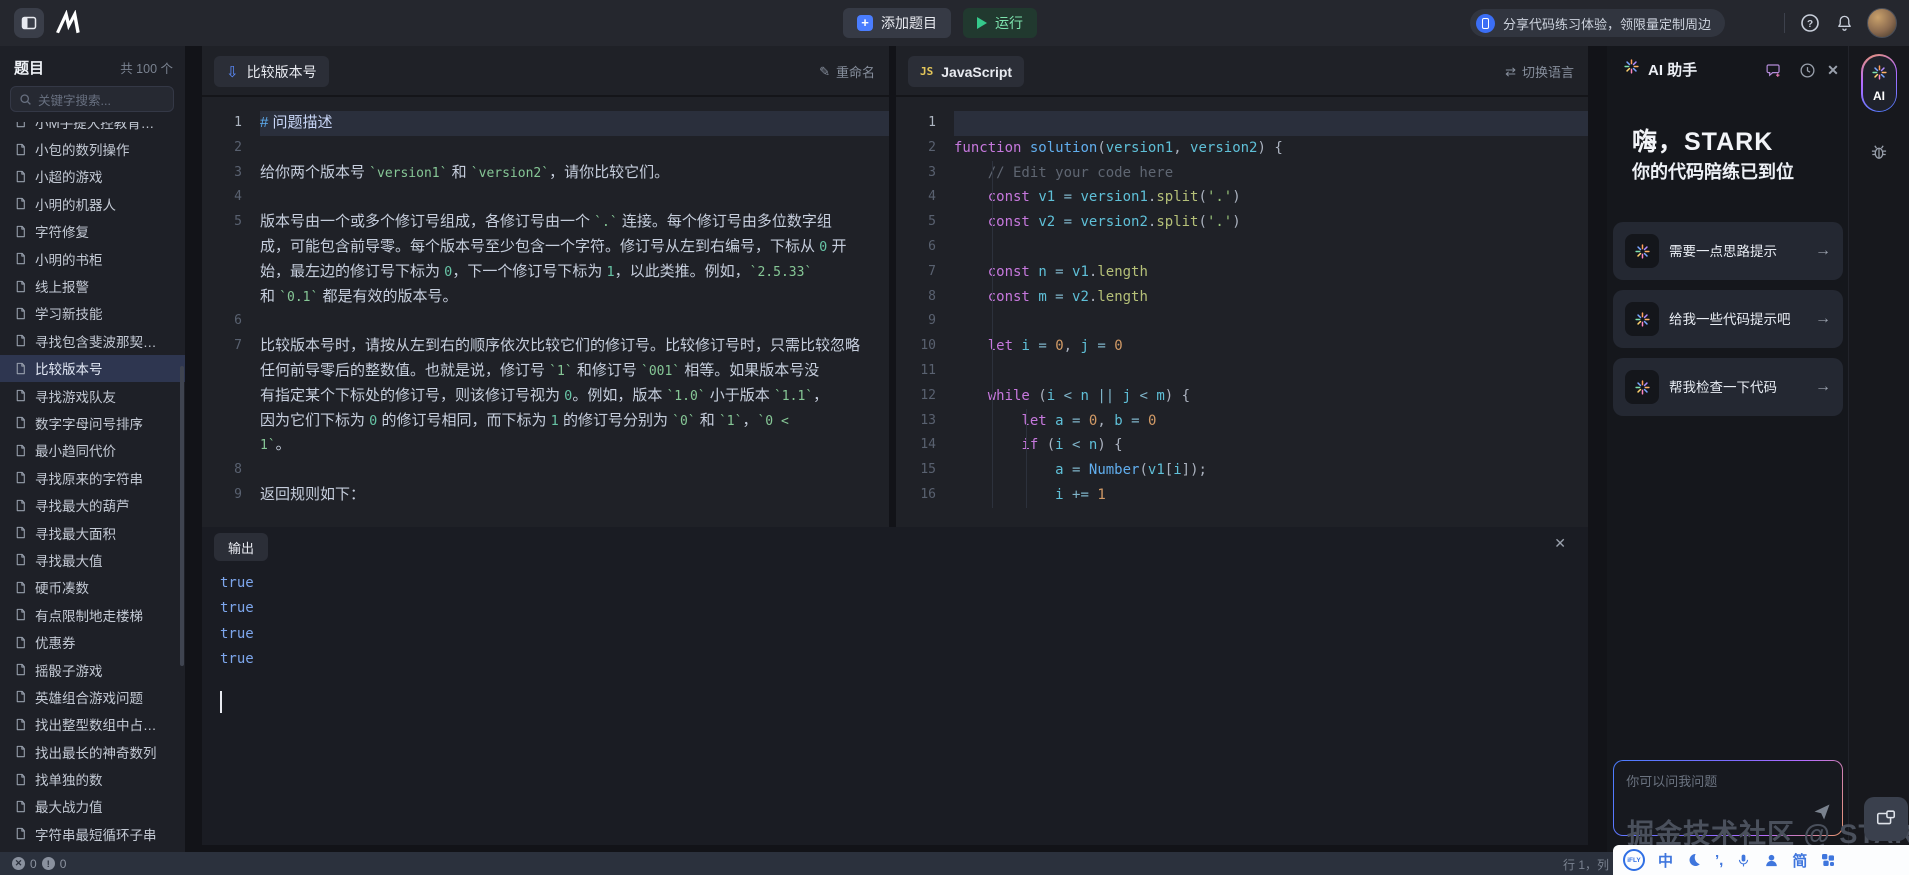 The image size is (1909, 875). I want to click on chat-placeholder: 你可以问我问题, so click(1672, 782).